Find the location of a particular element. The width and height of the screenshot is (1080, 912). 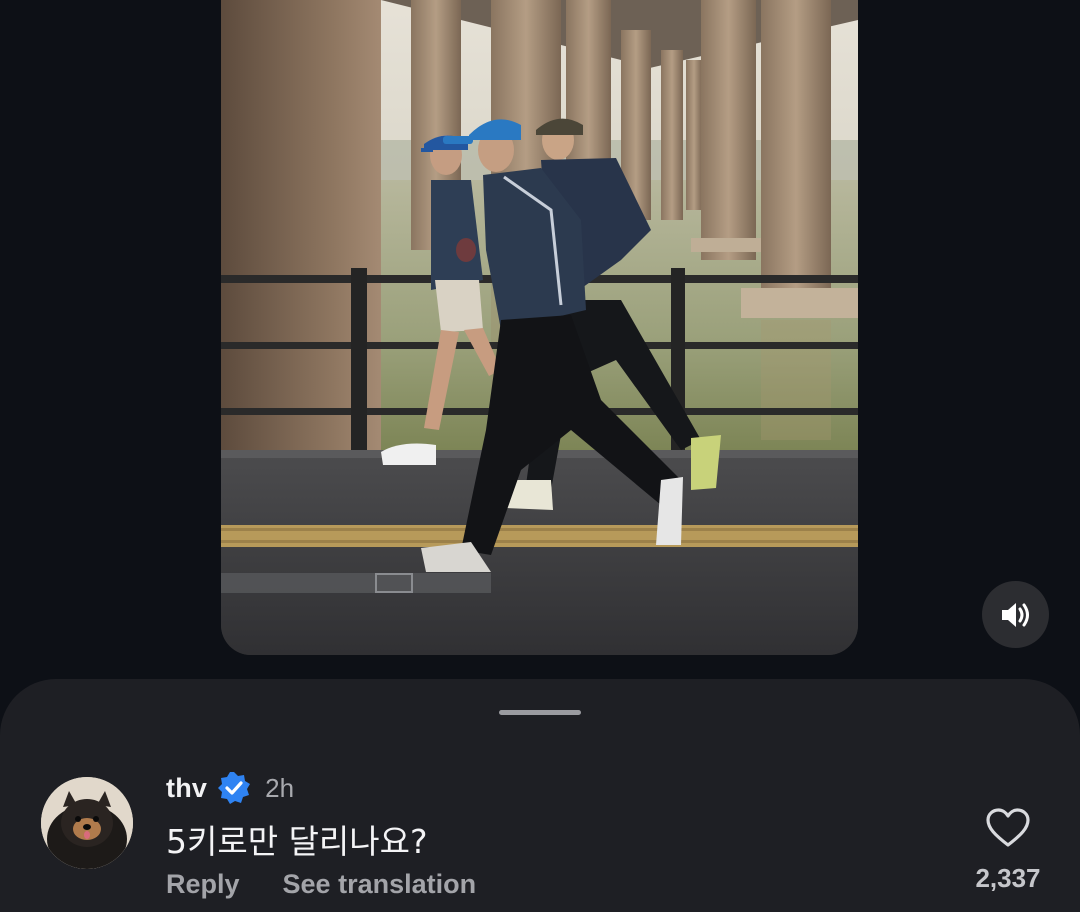

like-button is located at coordinates (1008, 828).